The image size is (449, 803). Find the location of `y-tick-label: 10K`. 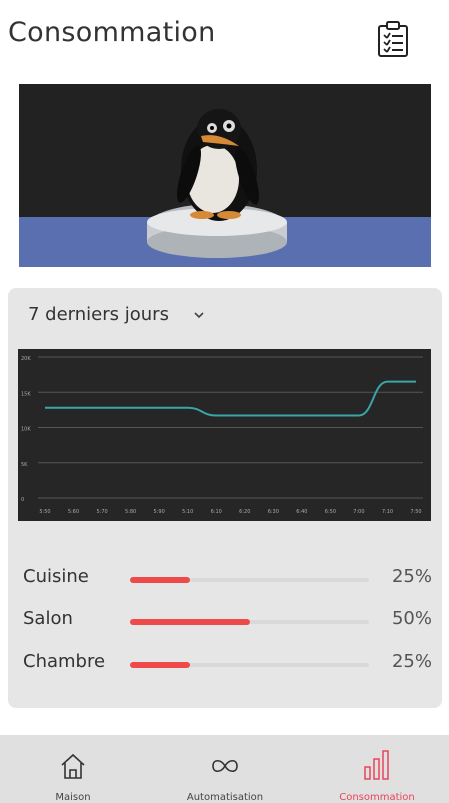

y-tick-label: 10K is located at coordinates (26, 430).